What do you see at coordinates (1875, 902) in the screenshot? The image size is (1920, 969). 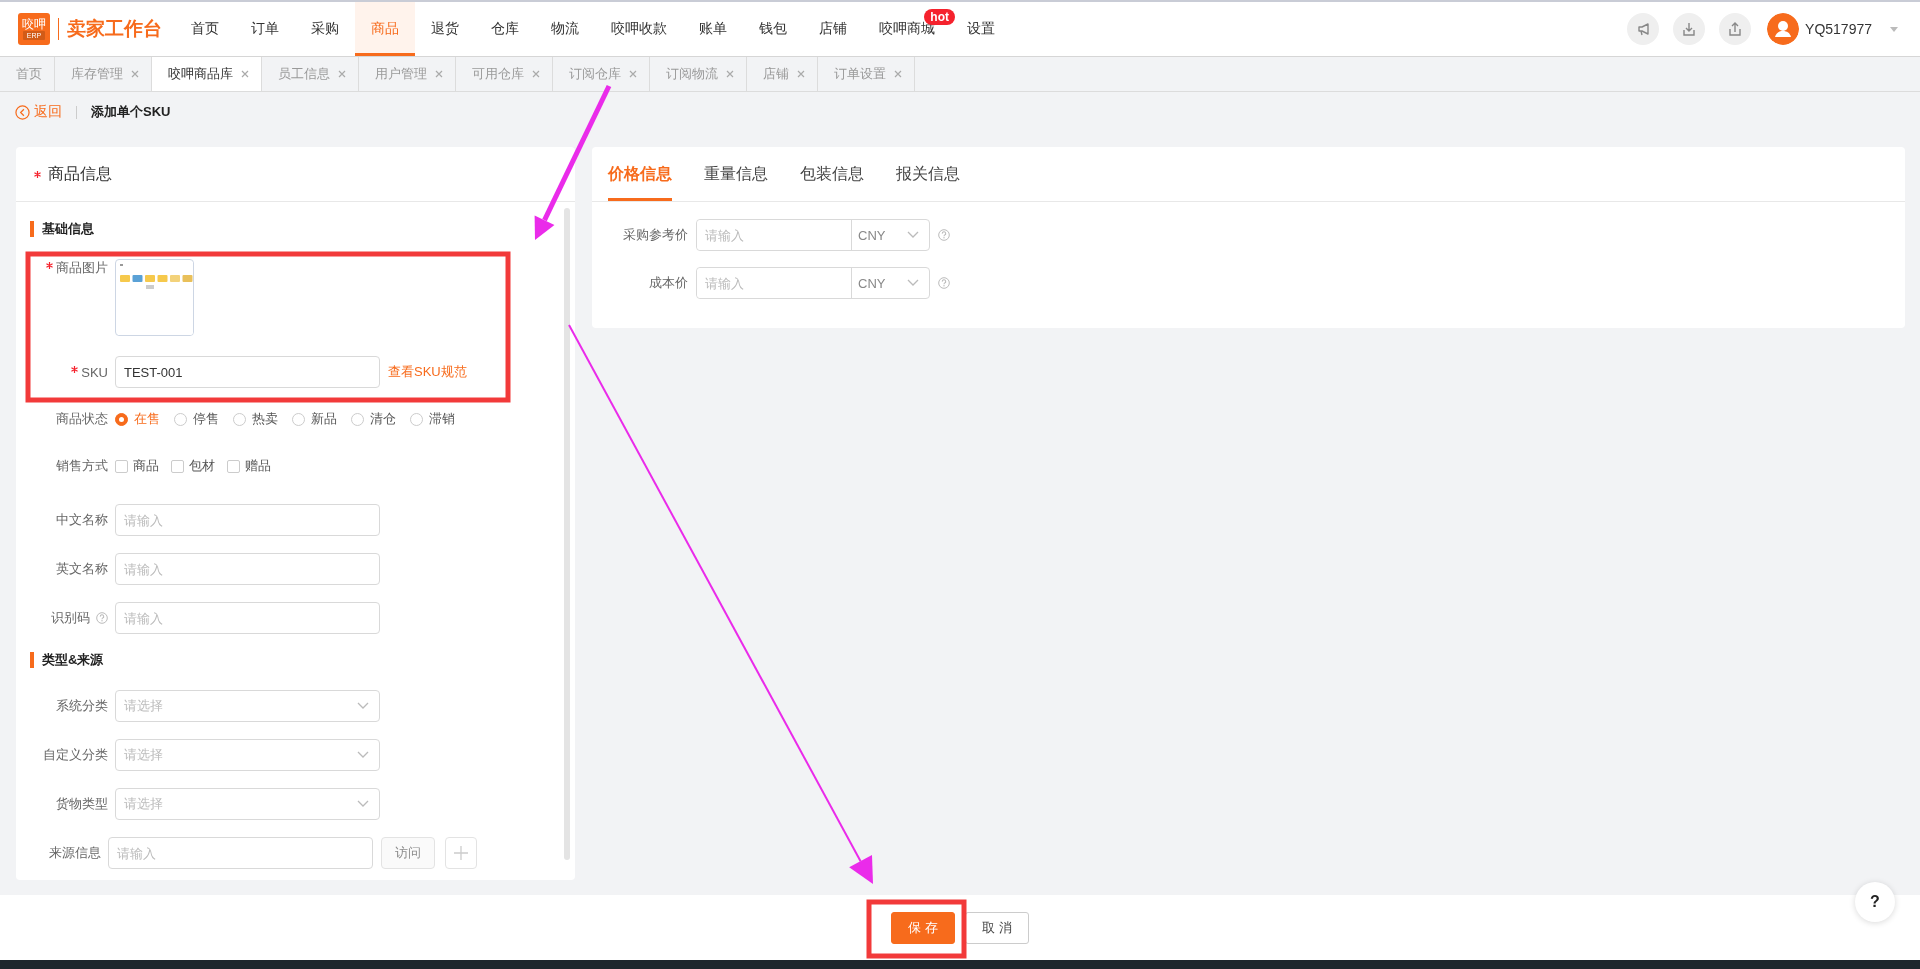 I see `help-button: ?` at bounding box center [1875, 902].